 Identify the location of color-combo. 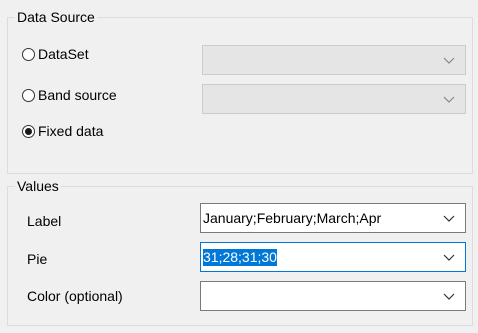
(333, 296).